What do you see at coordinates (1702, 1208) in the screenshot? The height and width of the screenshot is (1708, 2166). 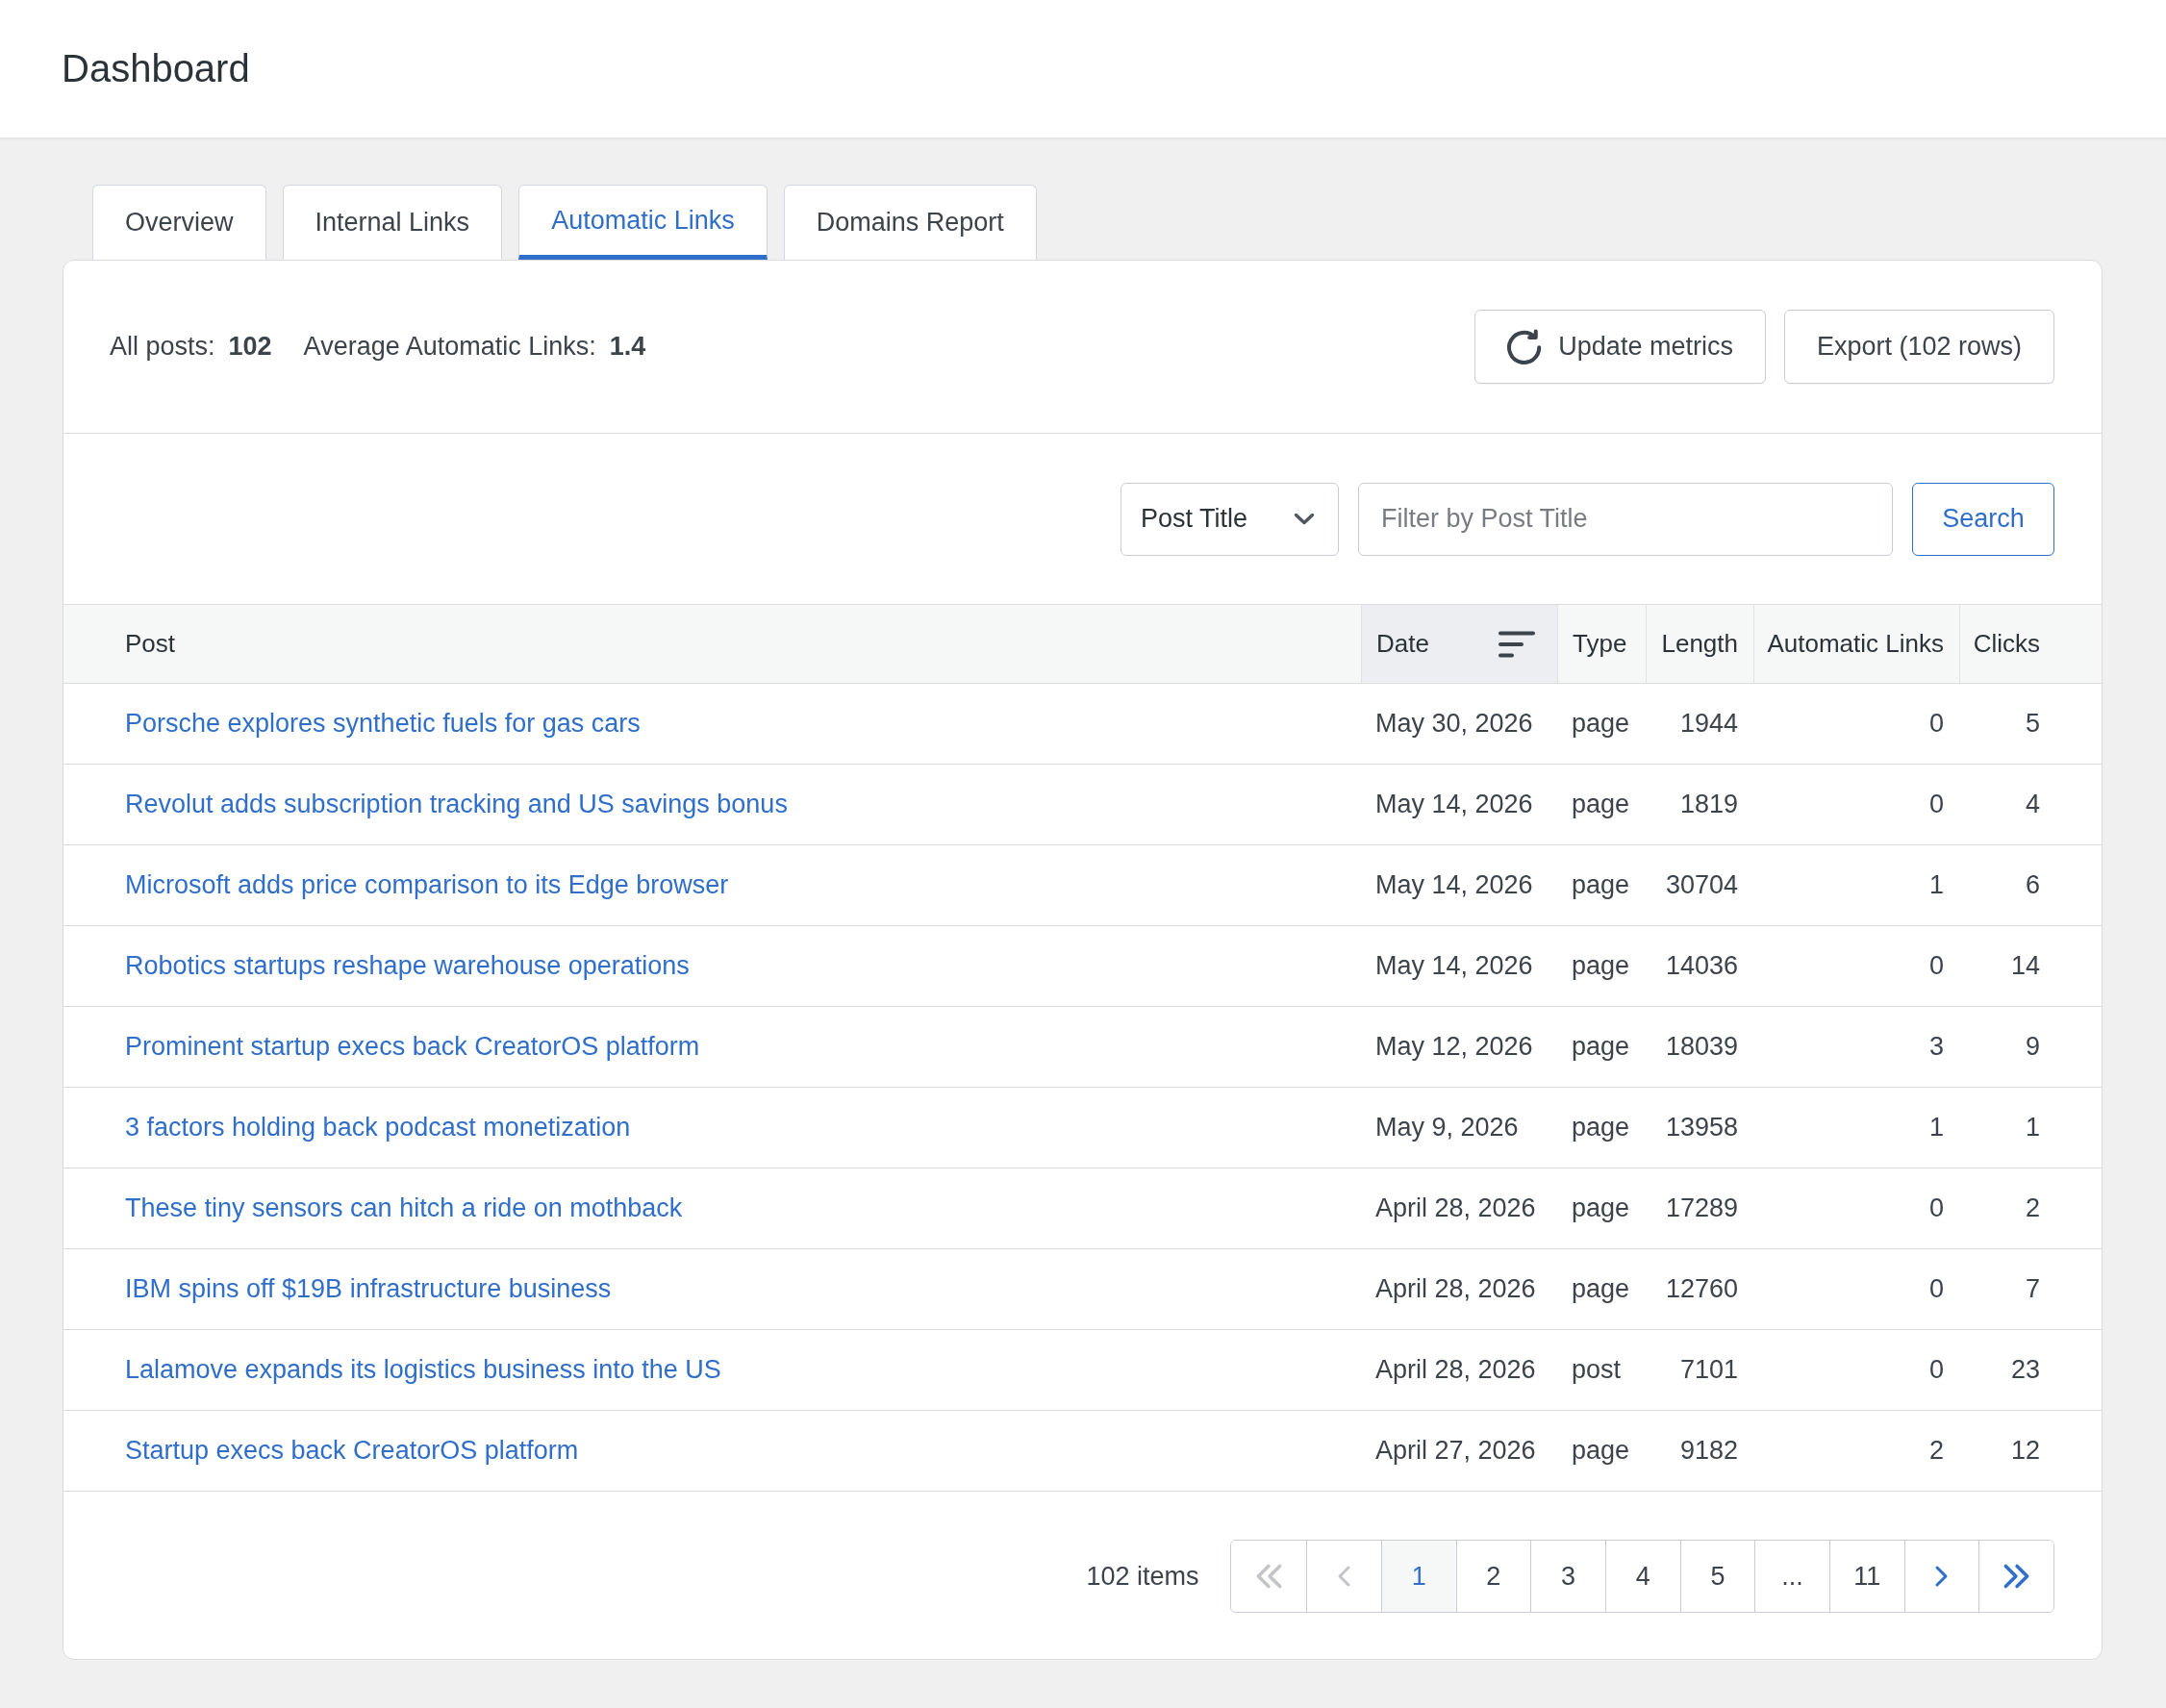 I see `length-cell-text: 17289` at bounding box center [1702, 1208].